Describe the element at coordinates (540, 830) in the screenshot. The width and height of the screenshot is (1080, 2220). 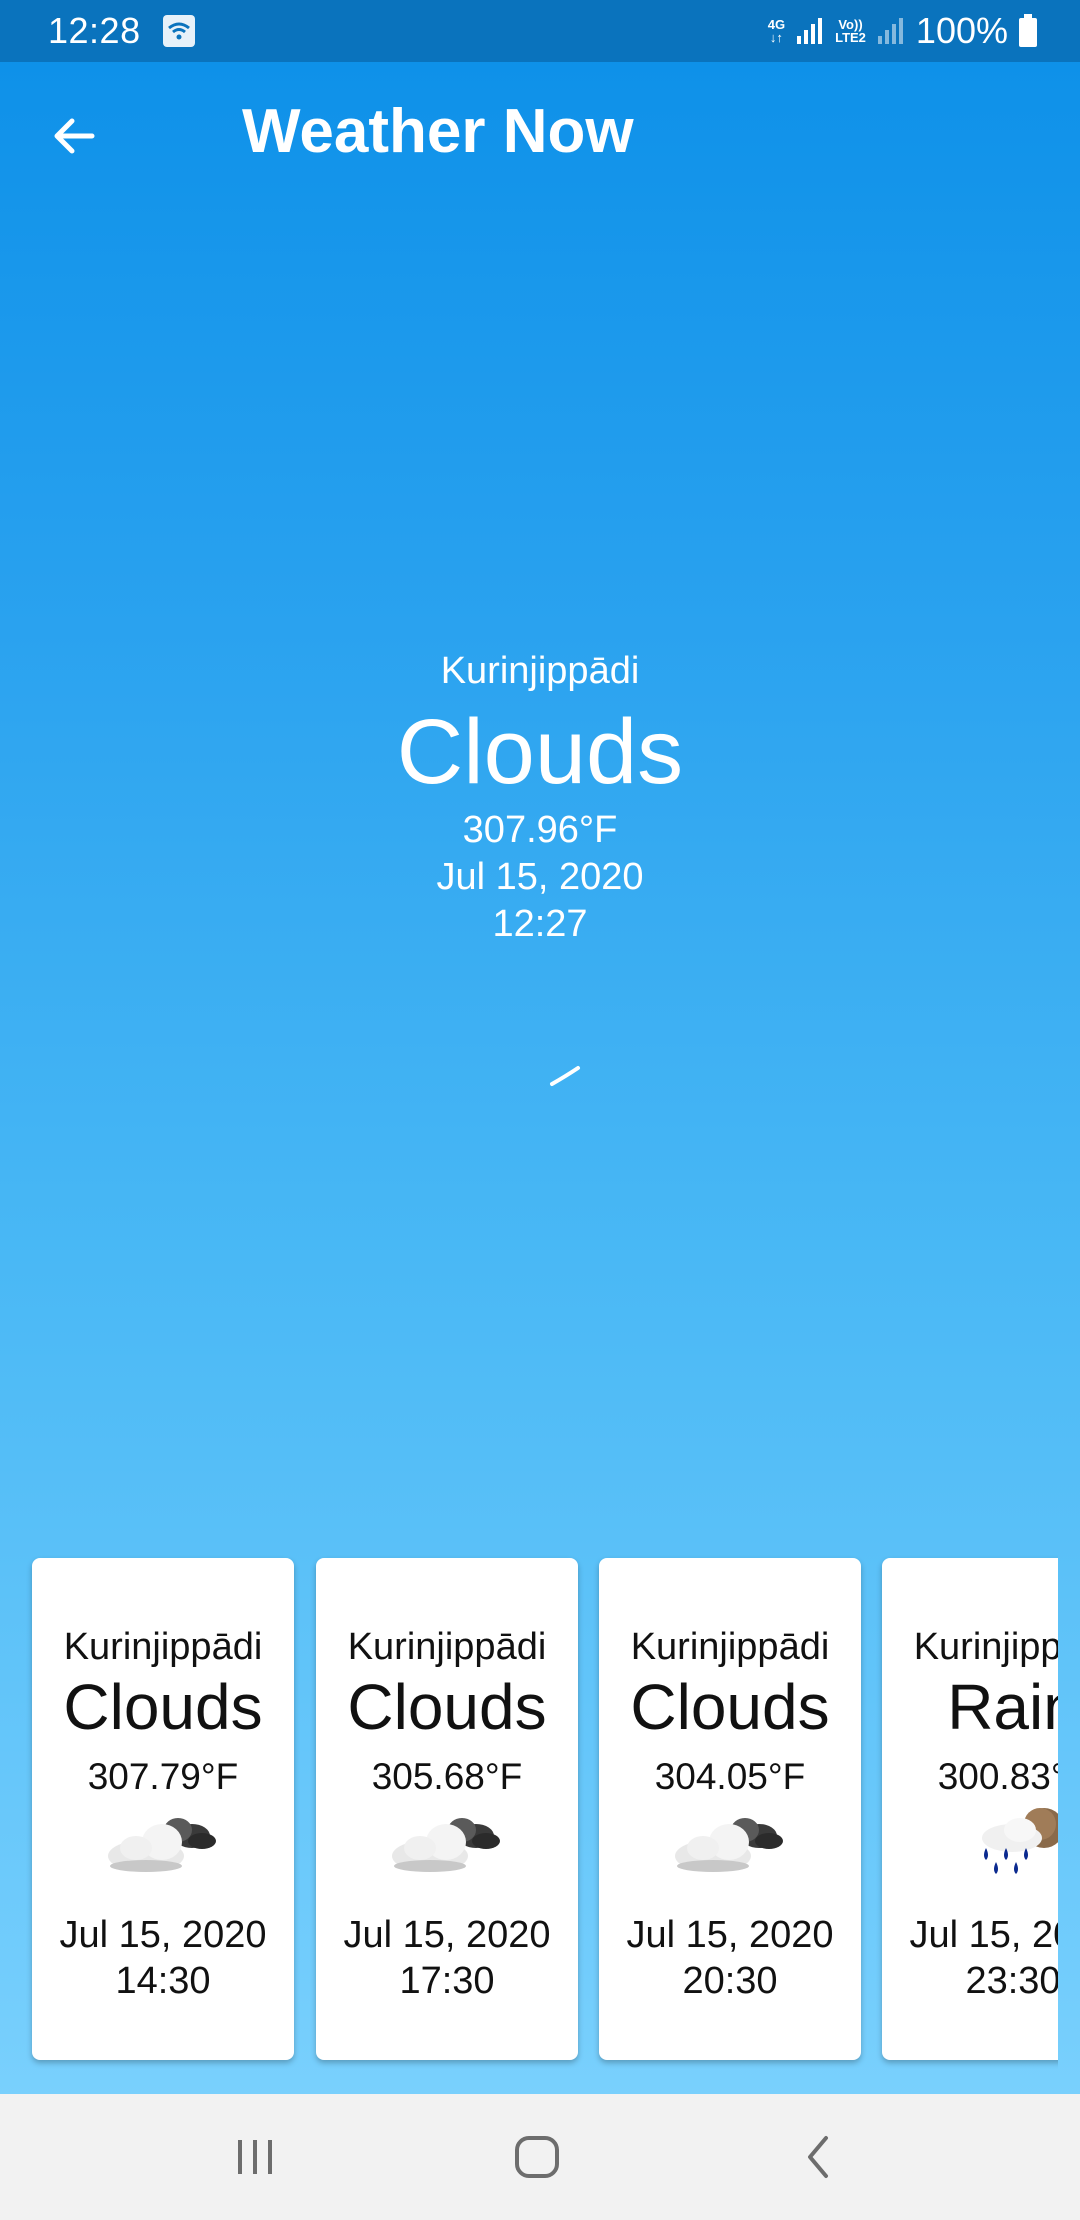
I see `current-temperature: 307.96°F` at that location.